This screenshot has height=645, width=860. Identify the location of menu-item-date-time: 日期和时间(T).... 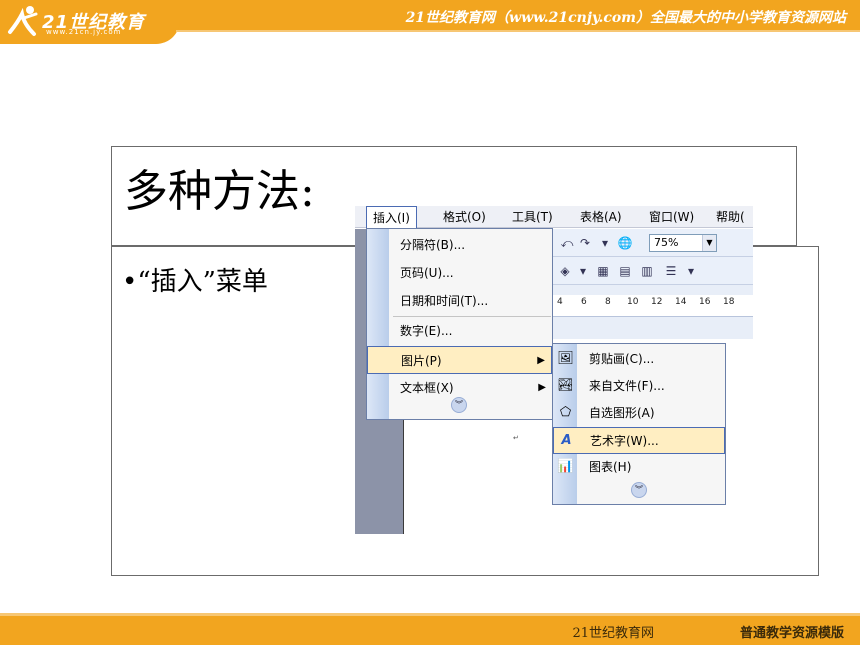
(459, 301).